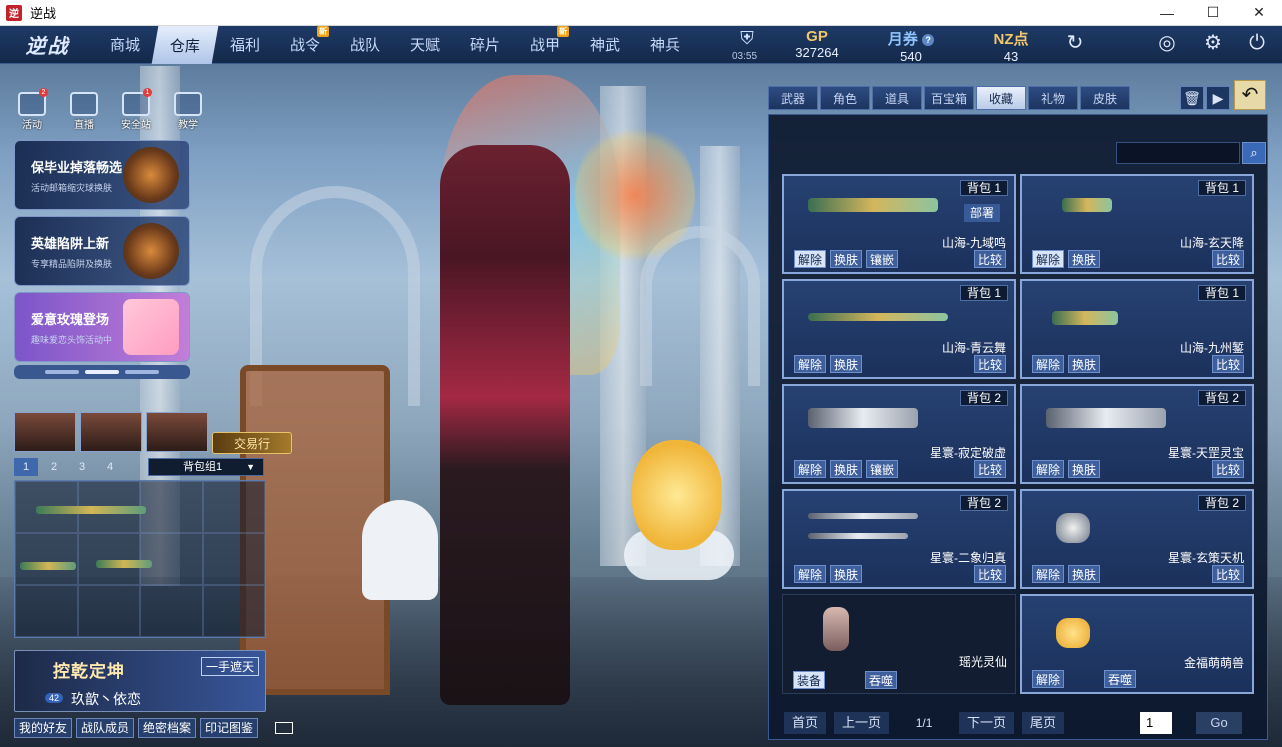 The height and width of the screenshot is (747, 1282). I want to click on category-tab: 百宝箱, so click(949, 98).